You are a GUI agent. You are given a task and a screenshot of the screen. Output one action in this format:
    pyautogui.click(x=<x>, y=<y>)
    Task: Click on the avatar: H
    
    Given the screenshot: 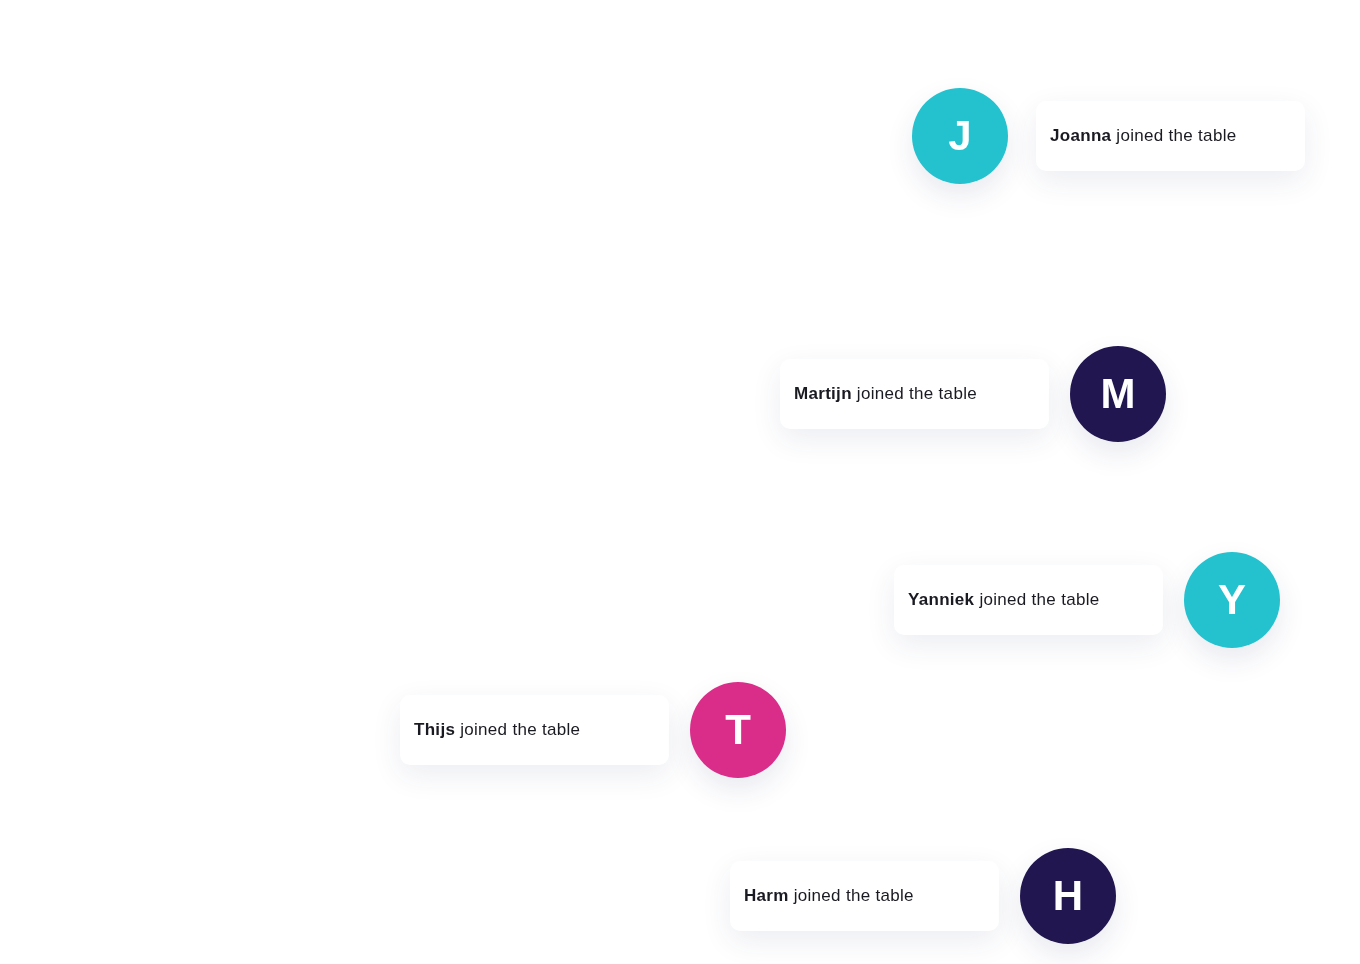 What is the action you would take?
    pyautogui.click(x=1068, y=896)
    